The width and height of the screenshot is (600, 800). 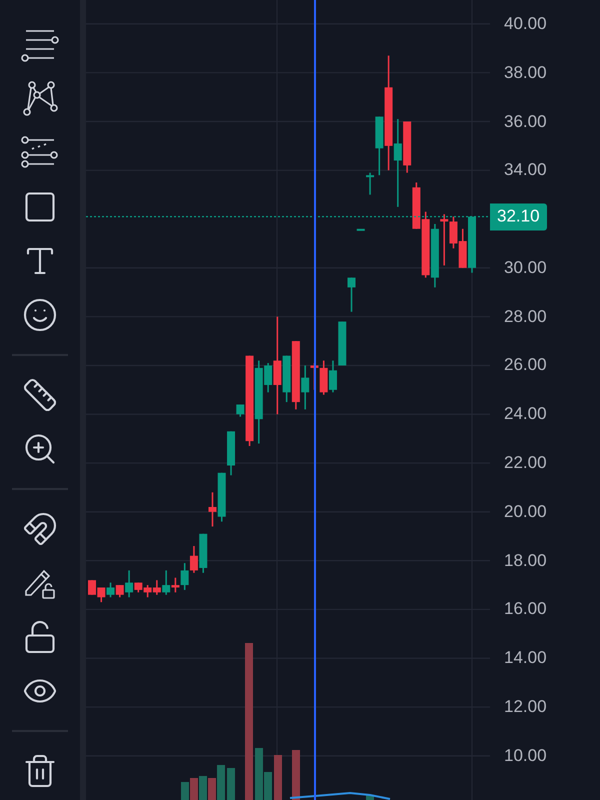 What do you see at coordinates (518, 216) in the screenshot?
I see `last-price-badge: 32.10` at bounding box center [518, 216].